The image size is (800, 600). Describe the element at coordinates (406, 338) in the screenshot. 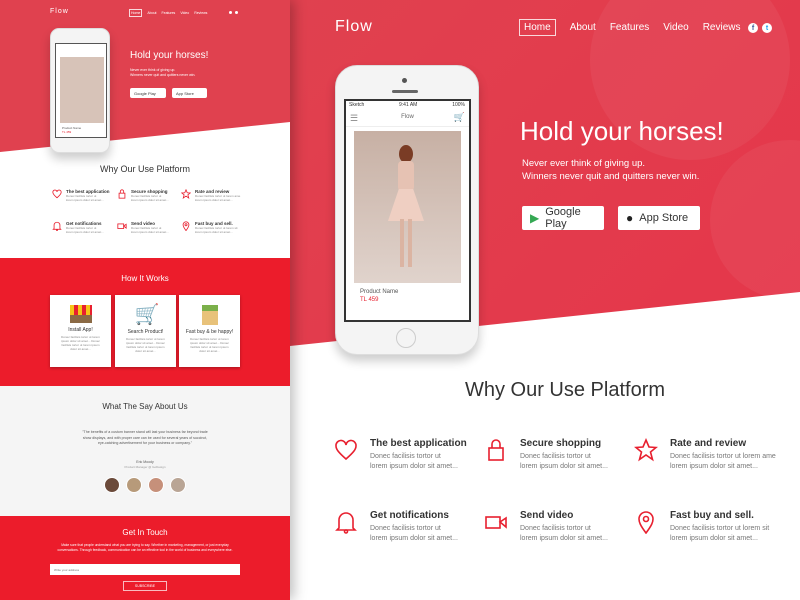

I see `home-button` at that location.